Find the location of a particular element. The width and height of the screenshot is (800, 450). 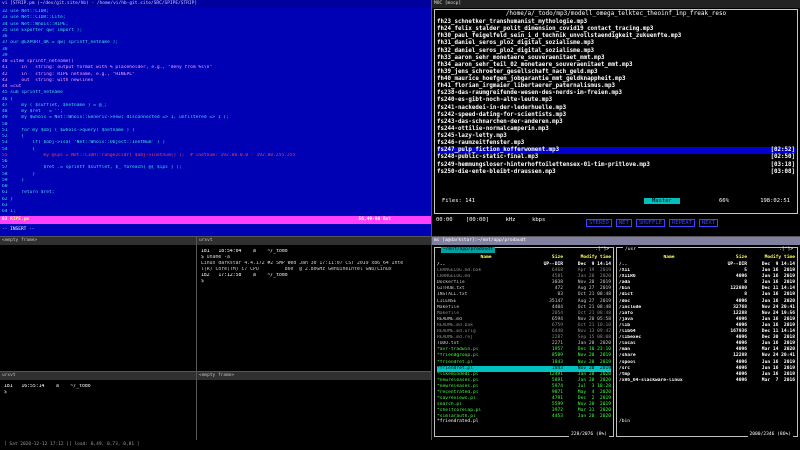

playlist-item: fs246-raumzeitfenster.mp3 is located at coordinates (616, 143).